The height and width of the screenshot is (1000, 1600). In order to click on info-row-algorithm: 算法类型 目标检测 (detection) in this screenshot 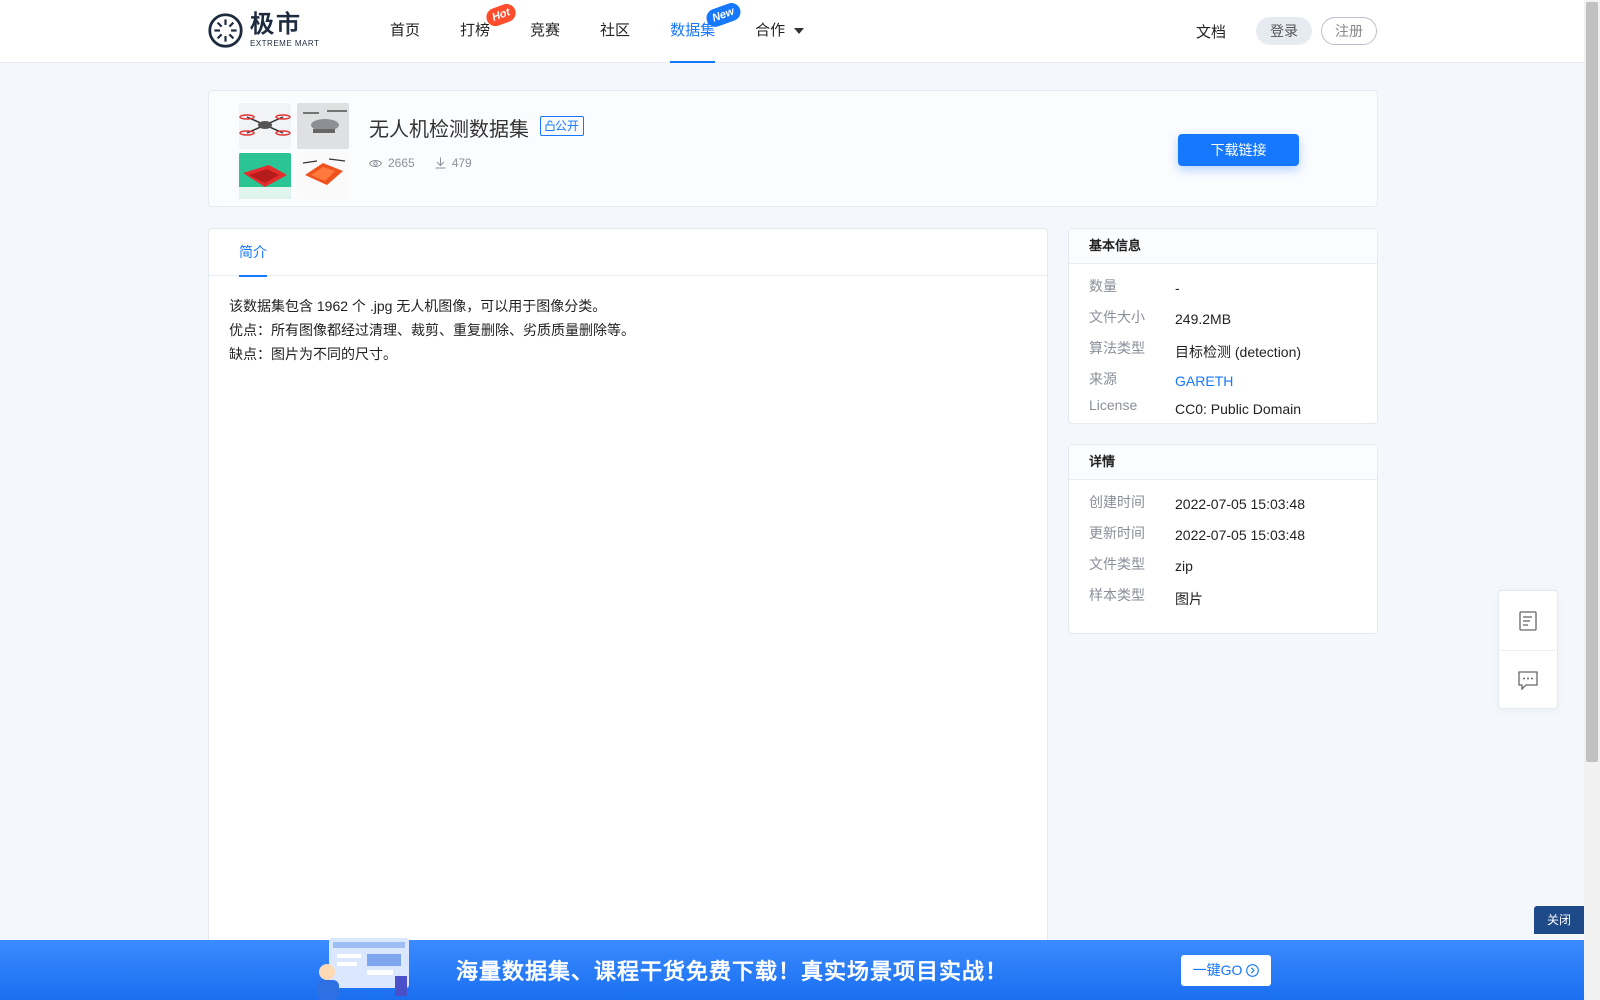, I will do `click(1233, 349)`.